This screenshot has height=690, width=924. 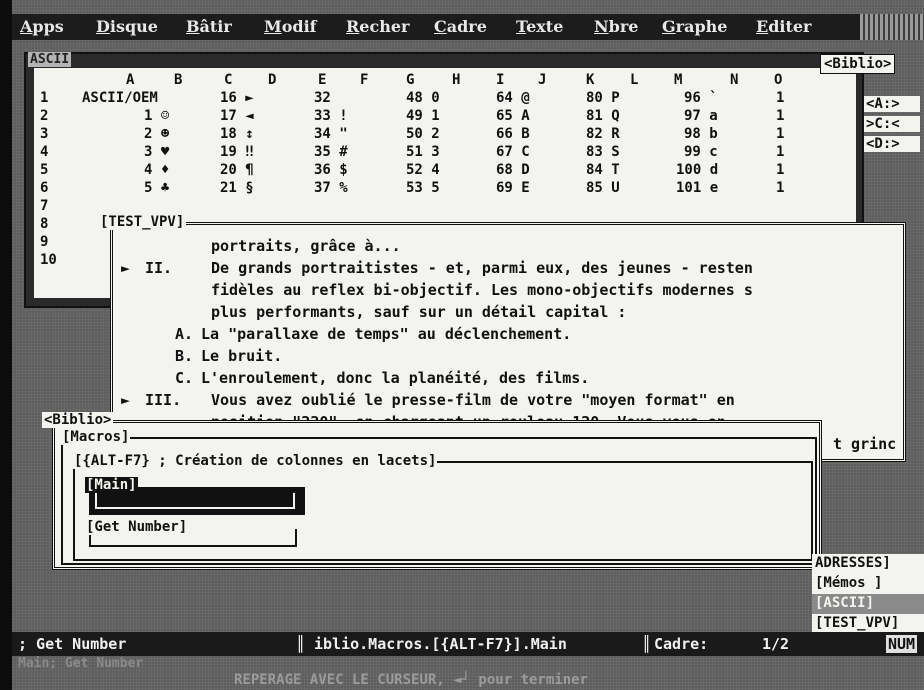 I want to click on column-header: E, so click(x=322, y=80).